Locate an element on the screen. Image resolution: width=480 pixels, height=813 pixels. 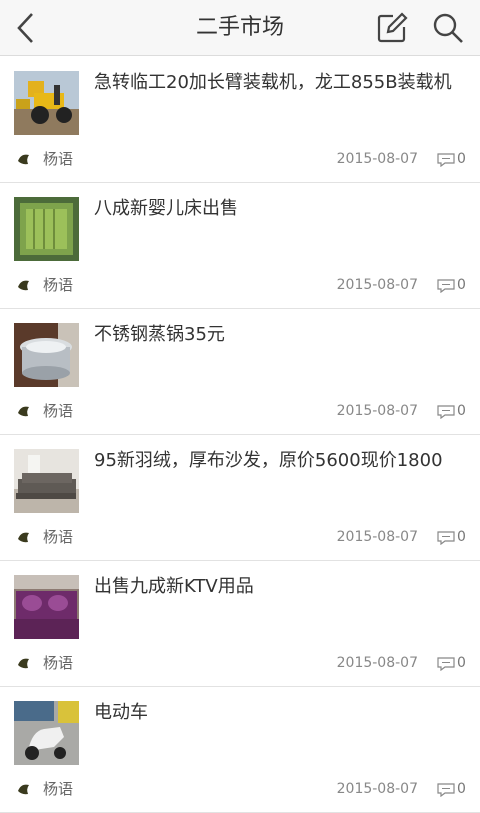
search-button is located at coordinates (449, 28).